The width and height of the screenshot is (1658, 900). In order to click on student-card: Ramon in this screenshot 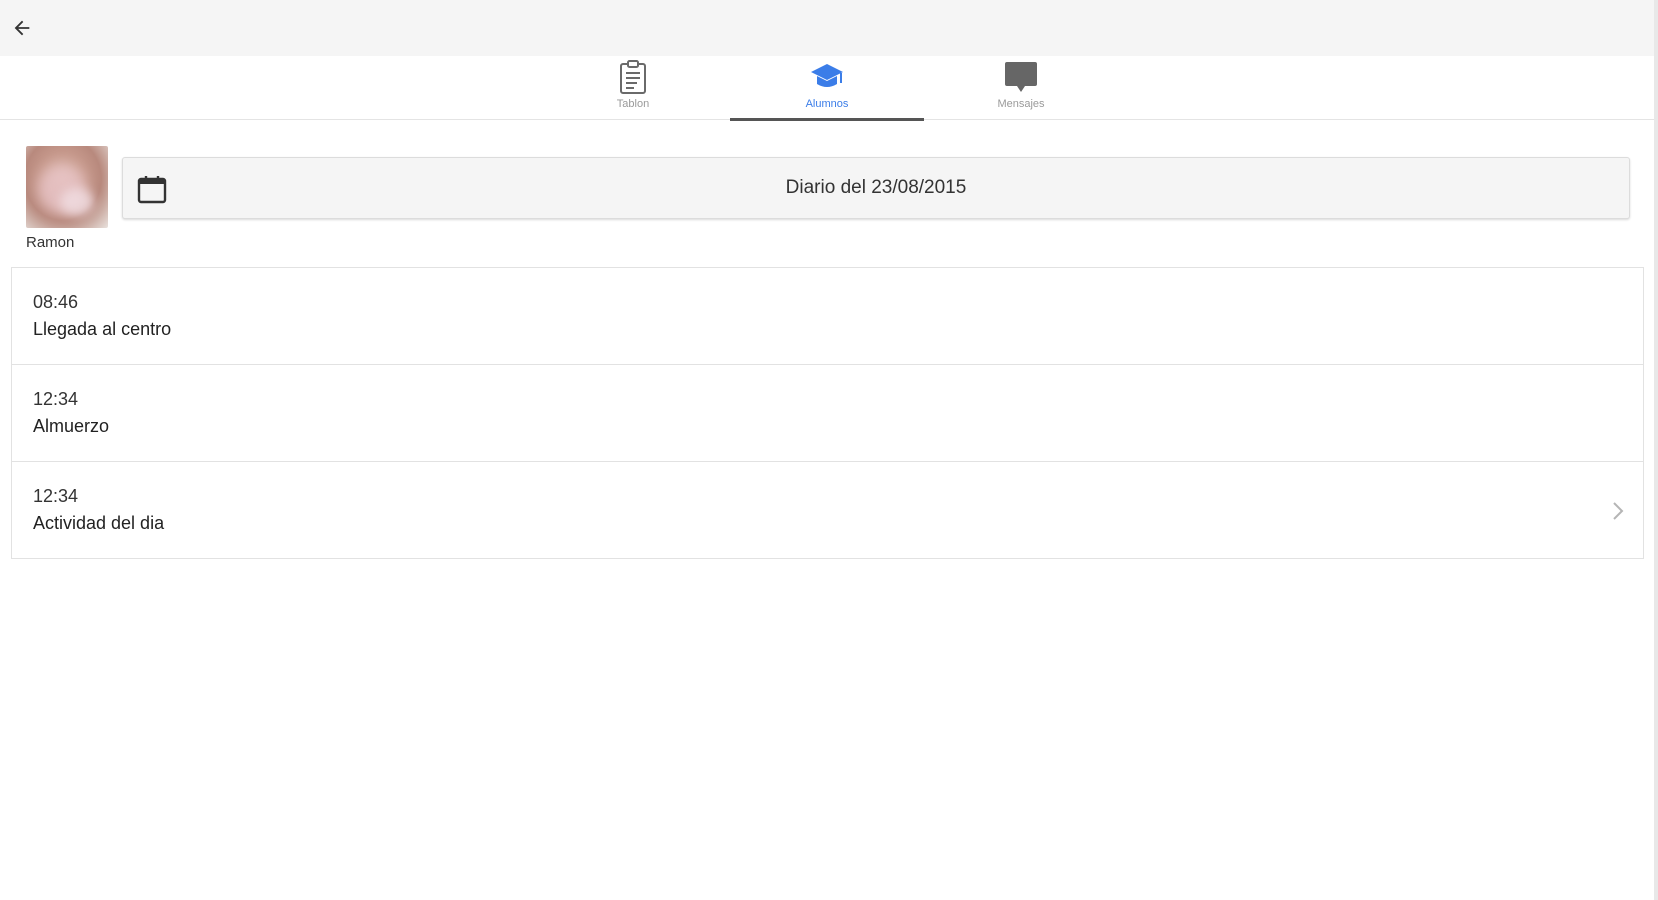, I will do `click(67, 198)`.